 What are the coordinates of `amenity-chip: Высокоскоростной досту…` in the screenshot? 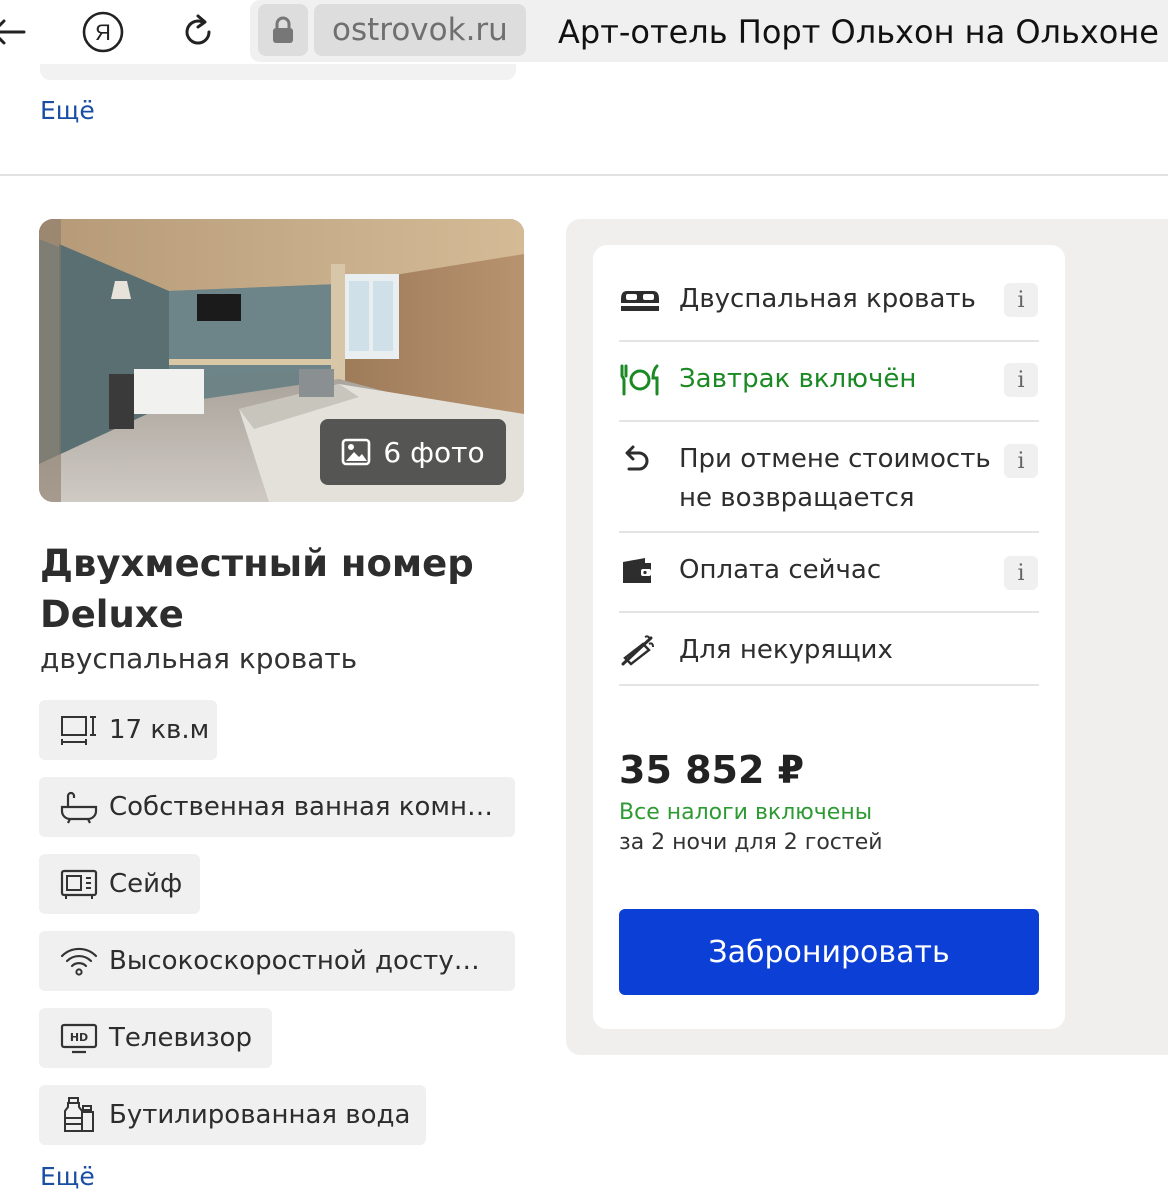 It's located at (277, 961).